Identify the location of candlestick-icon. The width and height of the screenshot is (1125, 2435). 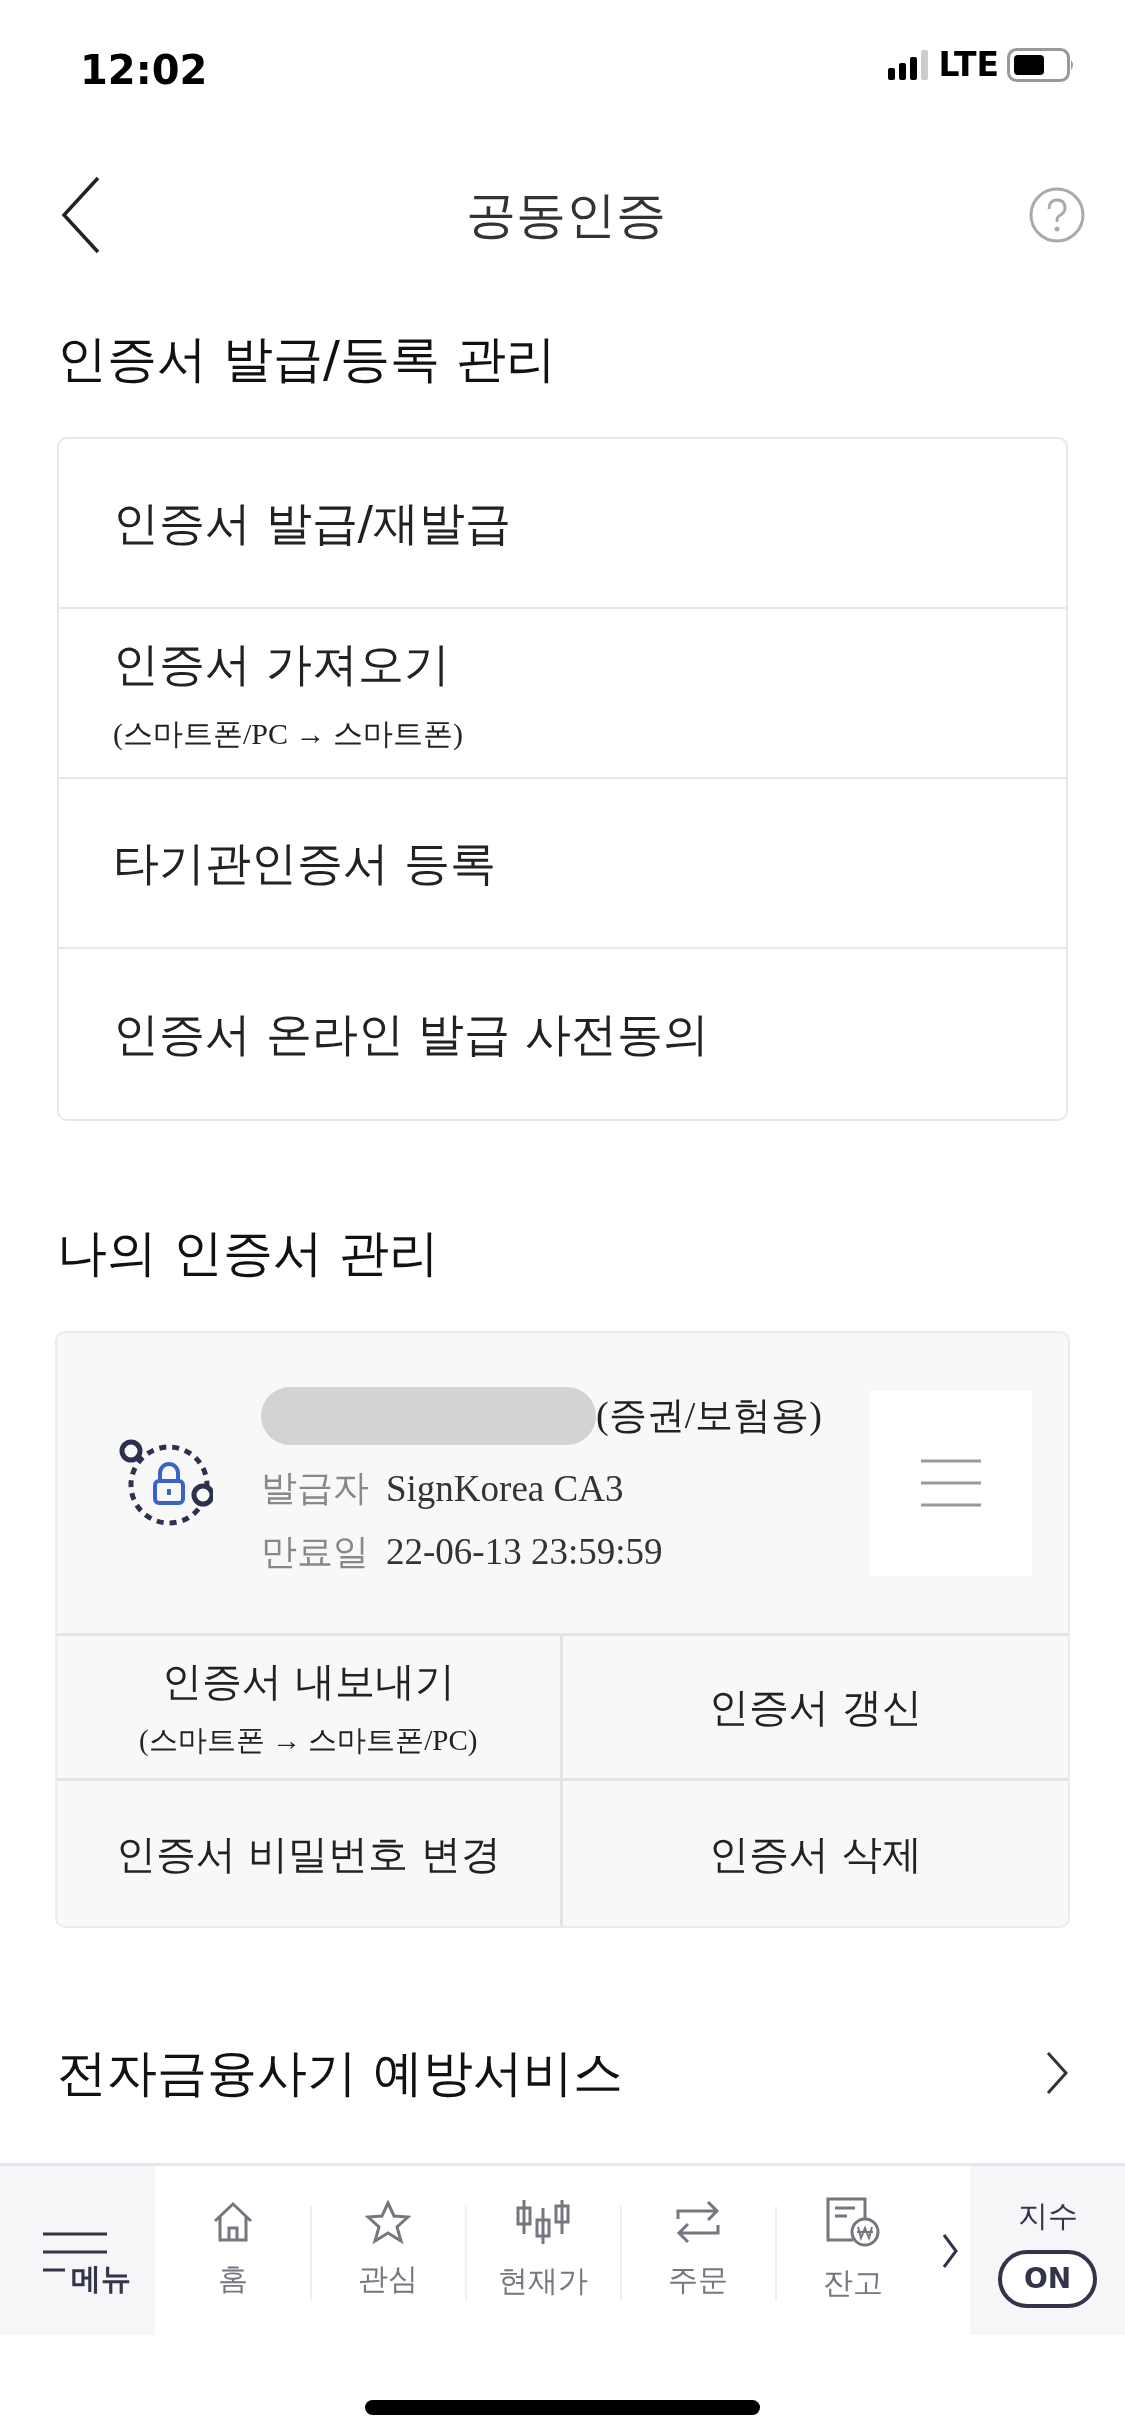
(542, 2222).